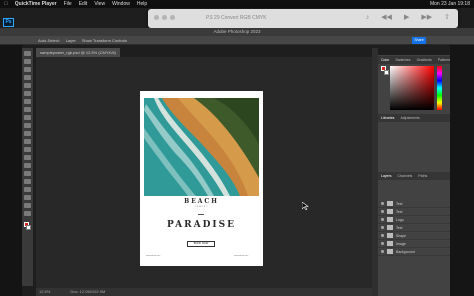  I want to click on menu-help: Help, so click(142, 4).